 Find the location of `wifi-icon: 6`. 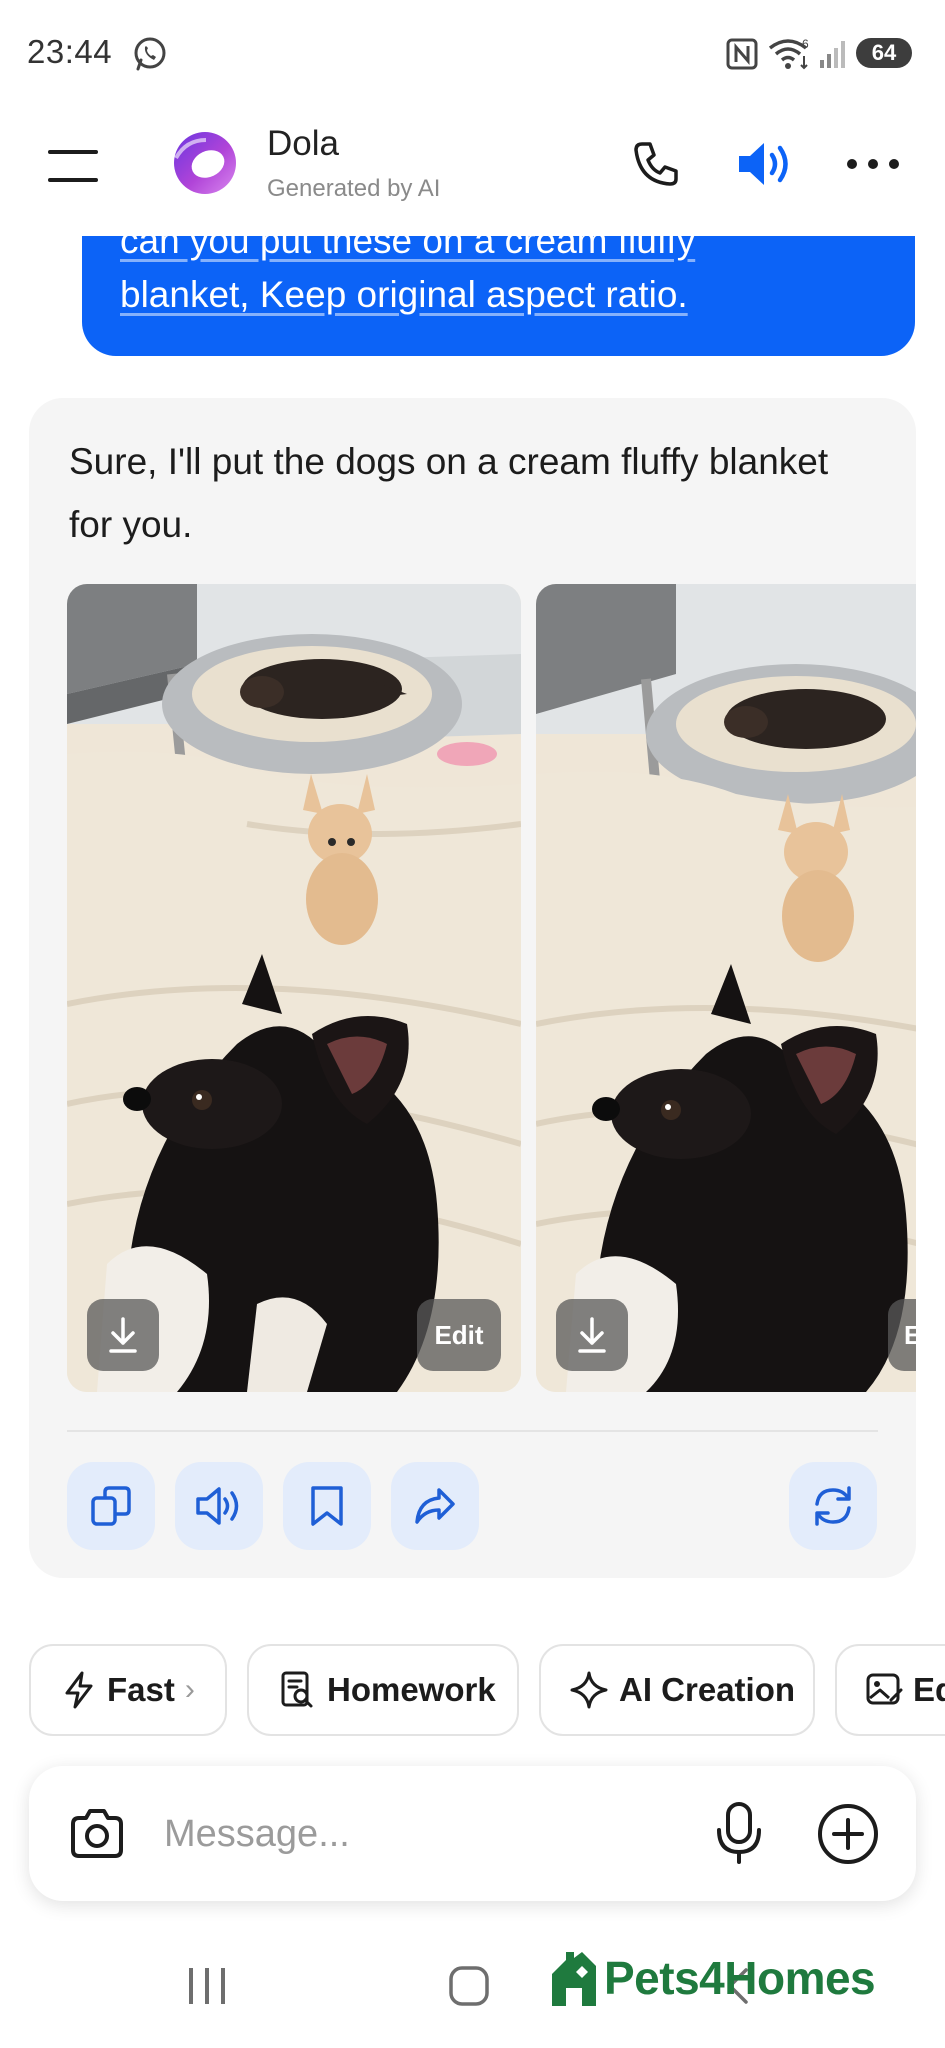

wifi-icon: 6 is located at coordinates (788, 53).